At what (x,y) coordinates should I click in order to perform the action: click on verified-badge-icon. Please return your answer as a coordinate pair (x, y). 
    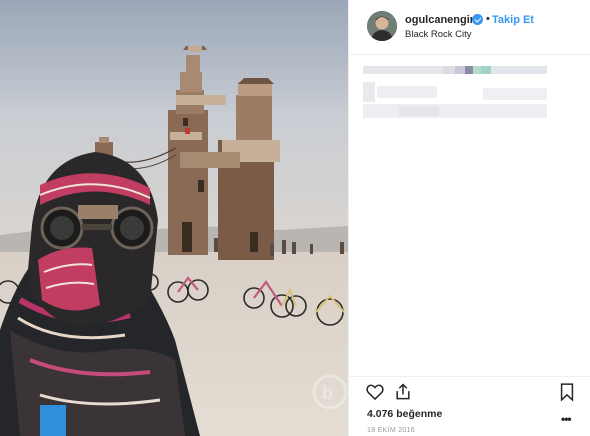
    Looking at the image, I should click on (477, 19).